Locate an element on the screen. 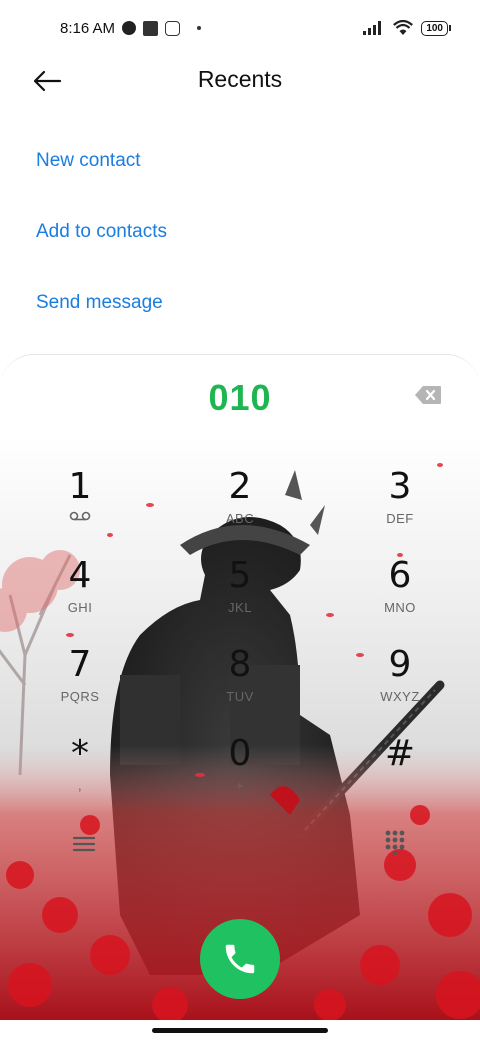  key-digit: 0 is located at coordinates (240, 753).